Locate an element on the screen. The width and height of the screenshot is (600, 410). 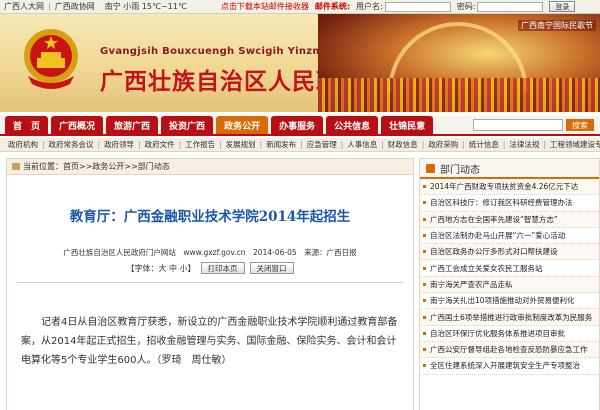
tab-overview: 广西概况 is located at coordinates (77, 125).